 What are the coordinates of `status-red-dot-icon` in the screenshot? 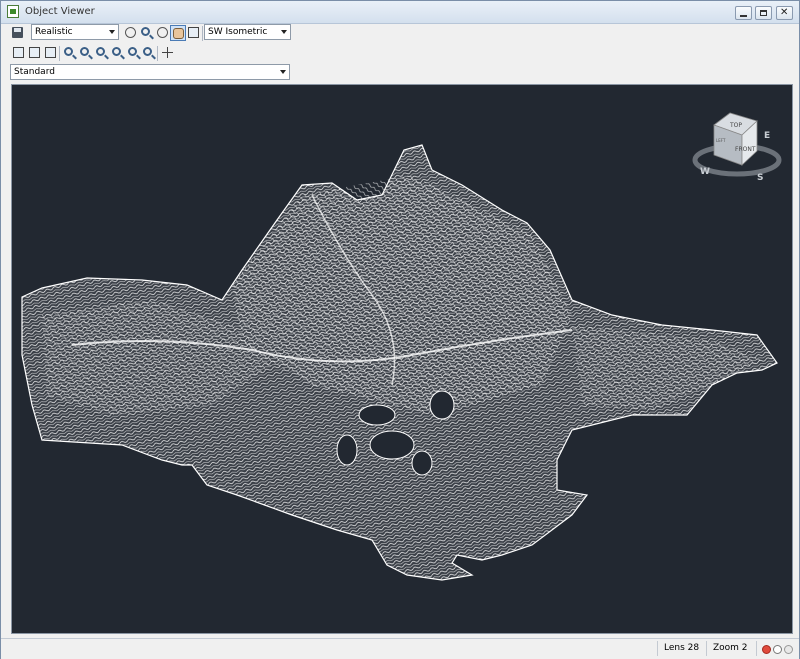 It's located at (766, 649).